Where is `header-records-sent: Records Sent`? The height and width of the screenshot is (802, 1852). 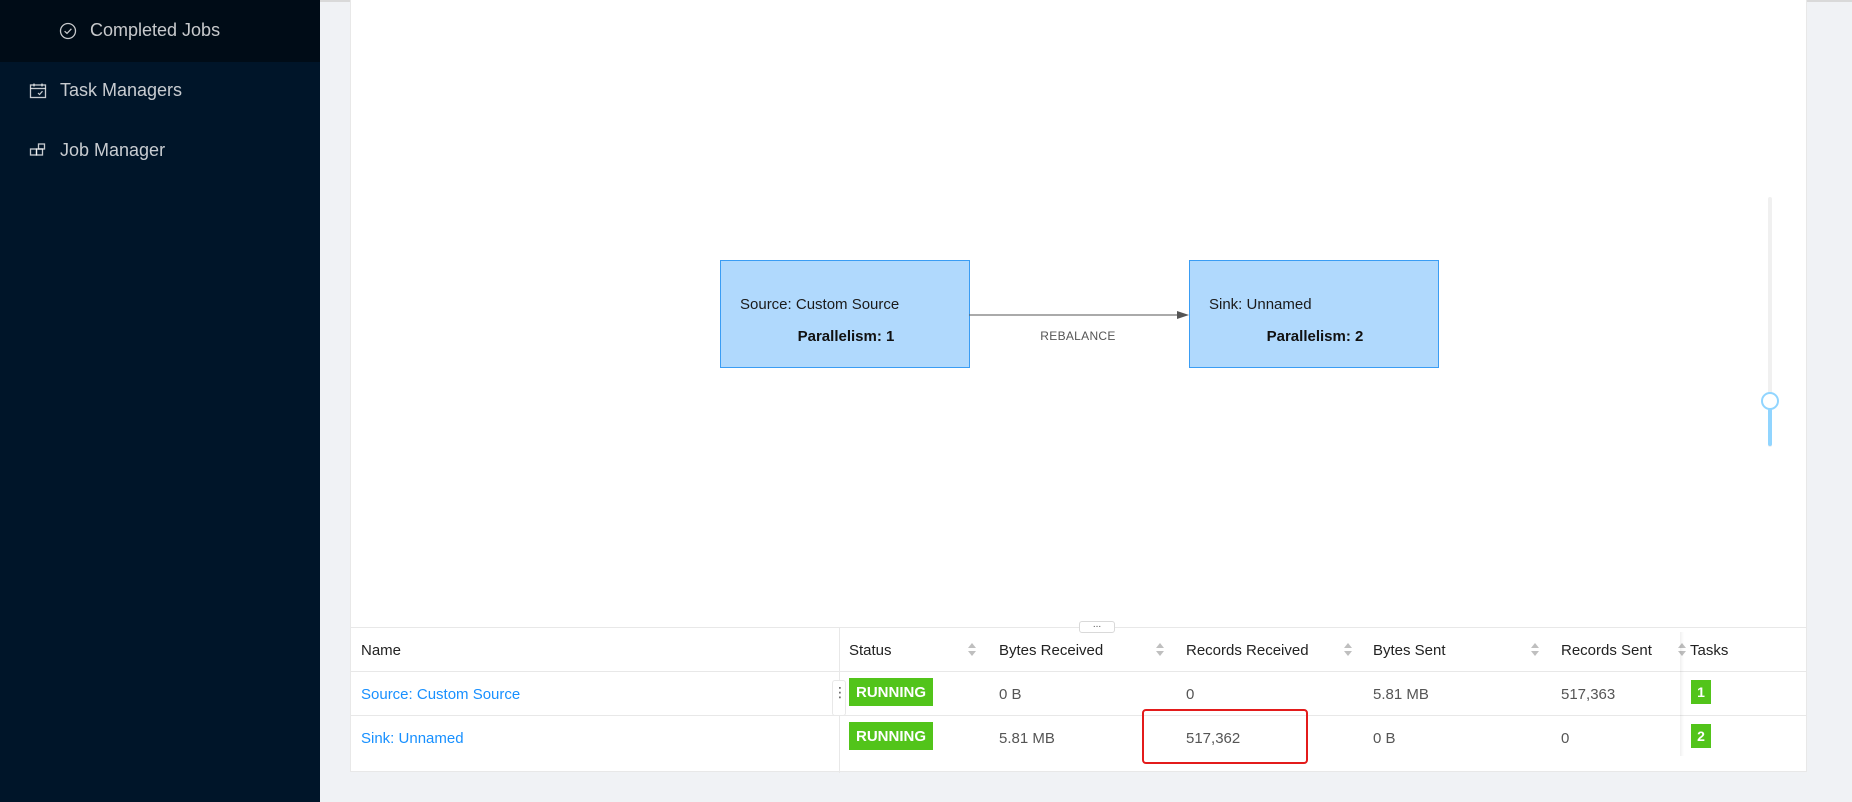
header-records-sent: Records Sent is located at coordinates (1606, 650).